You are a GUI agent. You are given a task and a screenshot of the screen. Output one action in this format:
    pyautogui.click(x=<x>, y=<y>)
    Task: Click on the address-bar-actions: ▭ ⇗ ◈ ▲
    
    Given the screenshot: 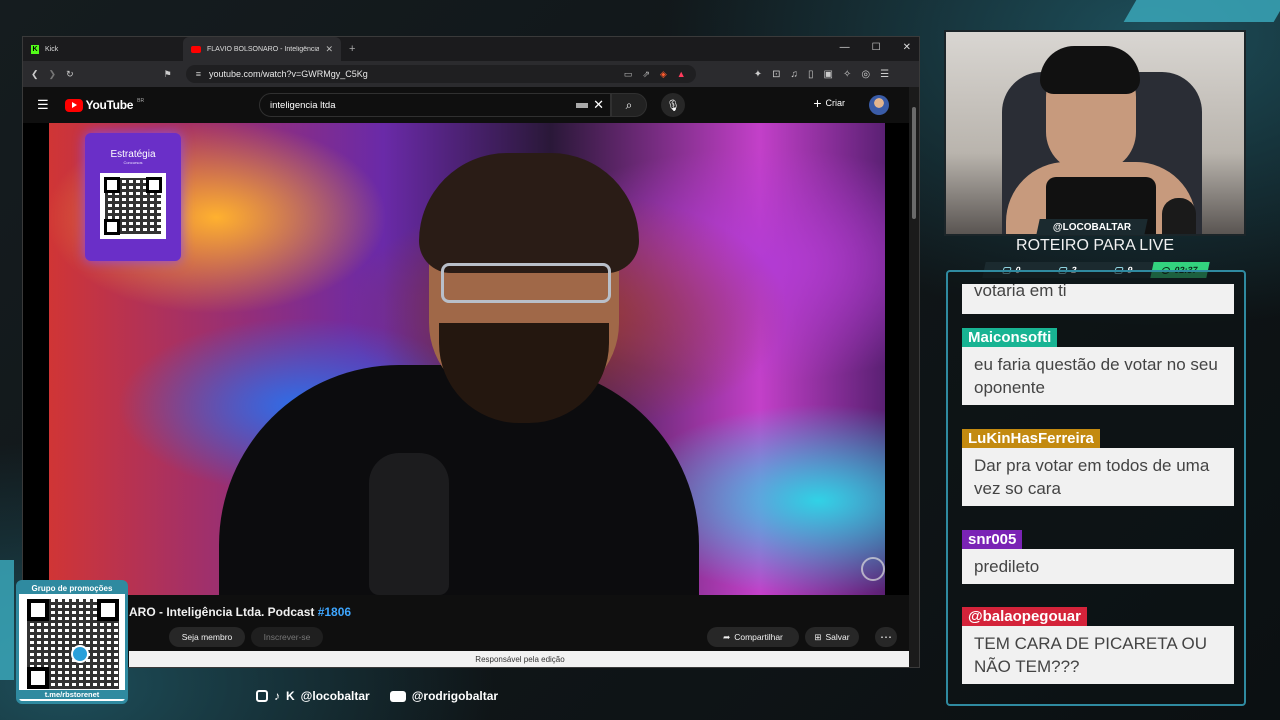 What is the action you would take?
    pyautogui.click(x=655, y=74)
    